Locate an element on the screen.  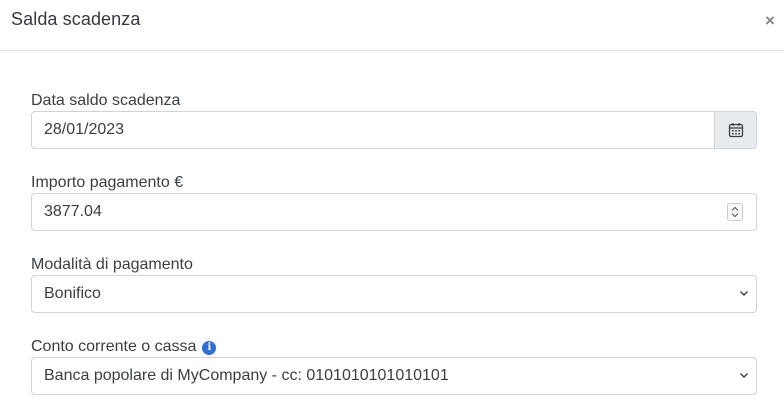
date-label: Data saldo scadenza is located at coordinates (106, 100).